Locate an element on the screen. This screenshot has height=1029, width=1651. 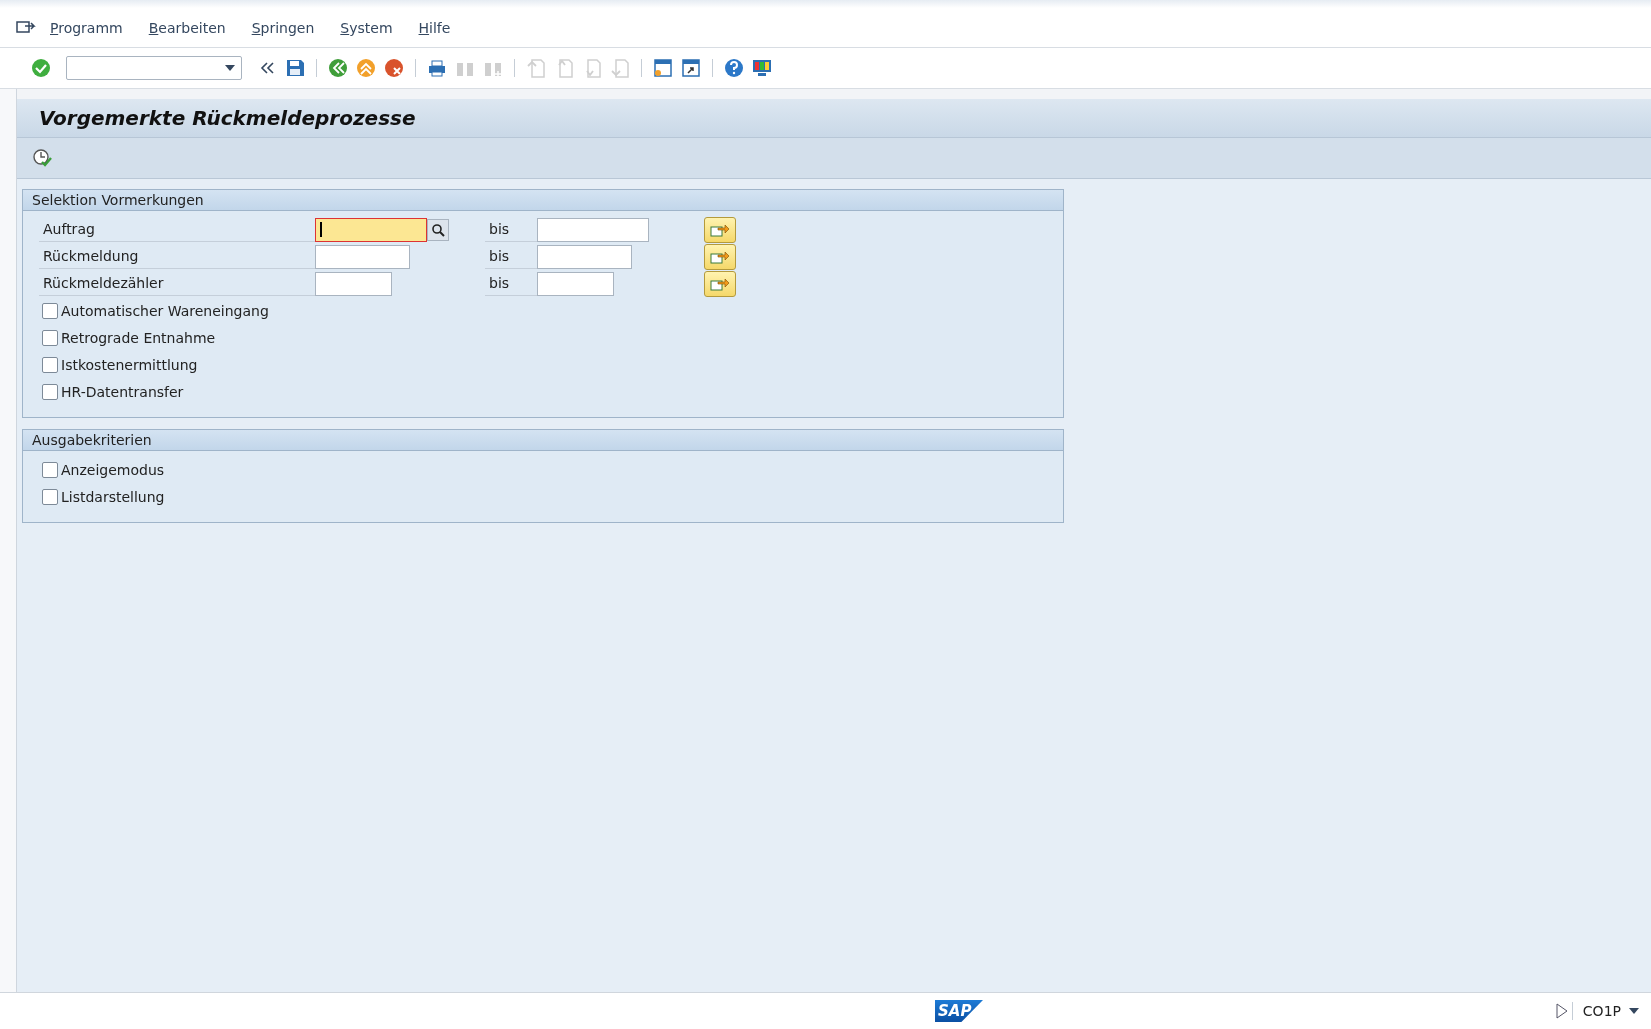
search-button is located at coordinates (438, 229).